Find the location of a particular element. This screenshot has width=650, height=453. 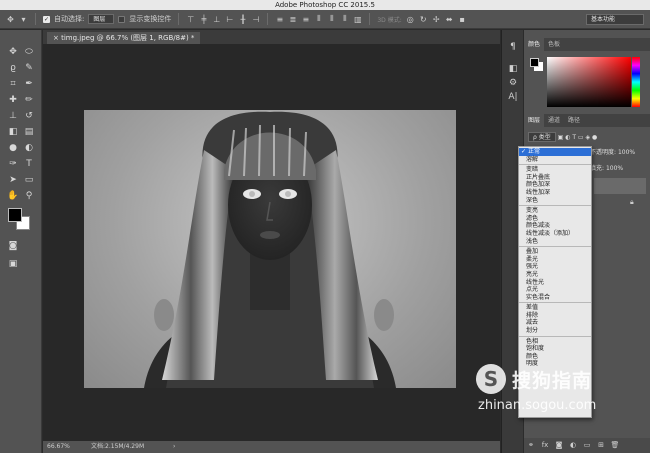

auto-align-icon: ▥ is located at coordinates (357, 19).